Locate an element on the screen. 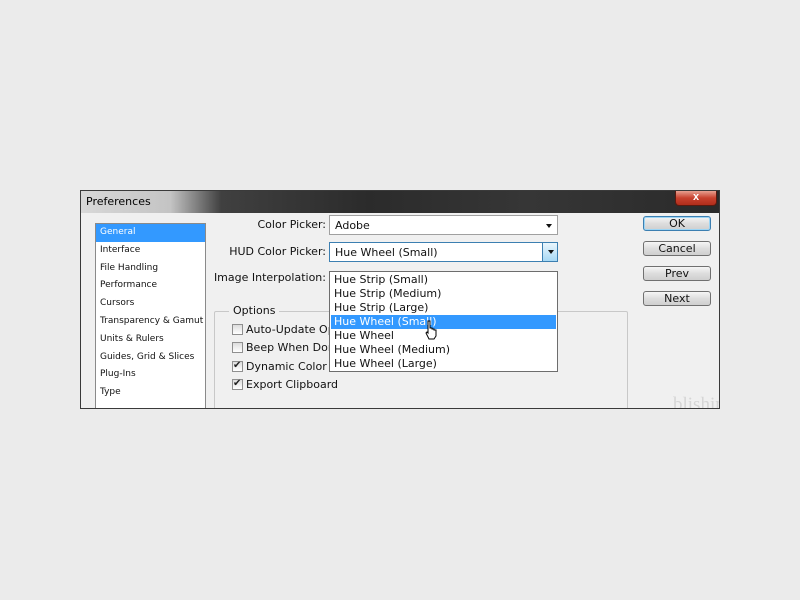  sidebar-item-cursors: Cursors is located at coordinates (150, 304).